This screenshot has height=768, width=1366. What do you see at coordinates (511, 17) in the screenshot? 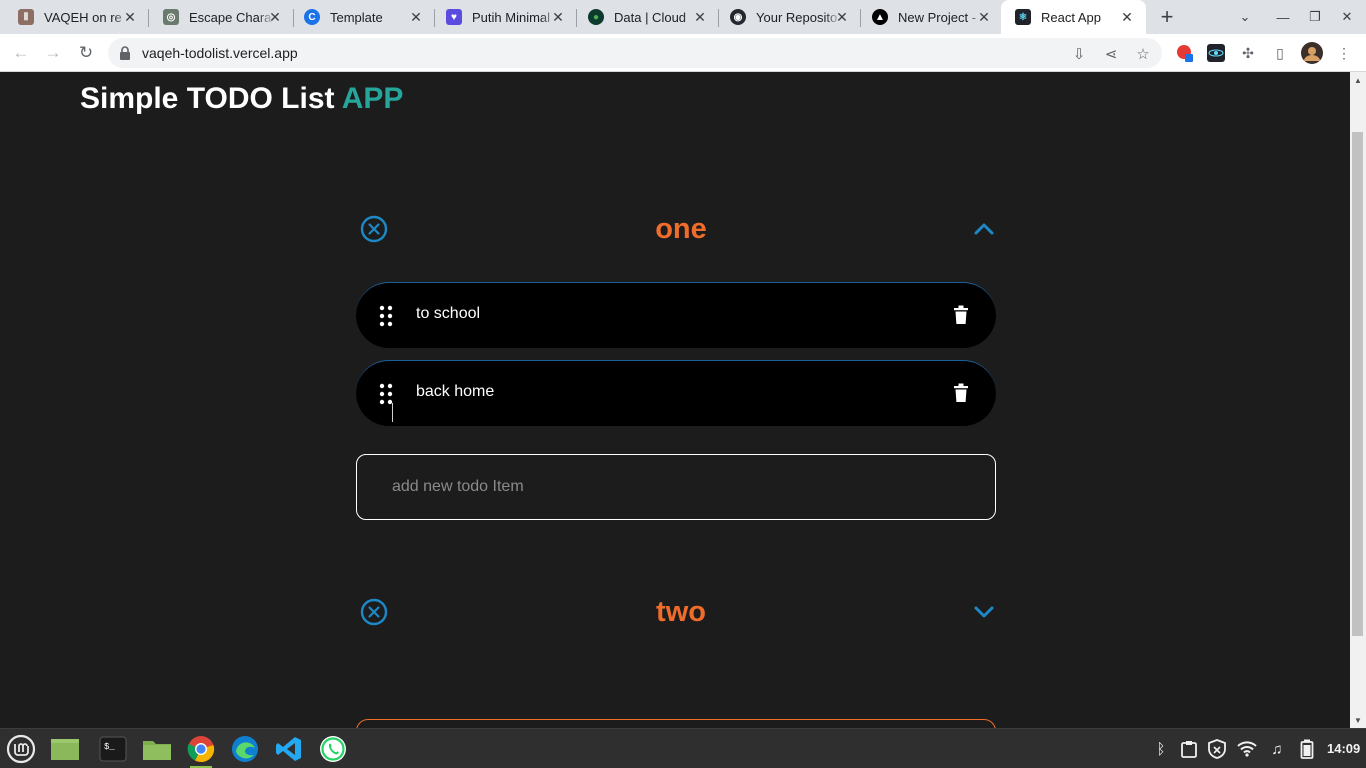
I see `tab-title: Putih Minimal` at bounding box center [511, 17].